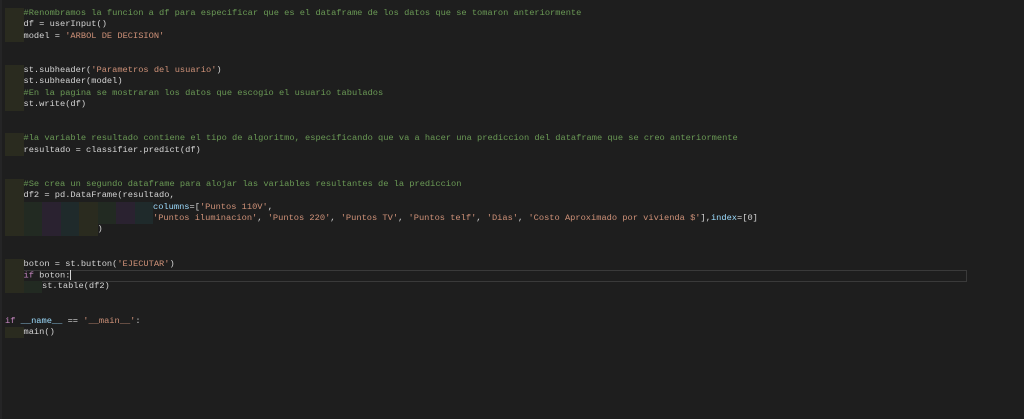 This screenshot has width=1024, height=419. Describe the element at coordinates (512, 25) in the screenshot. I see `code-line: df = userInput()` at that location.